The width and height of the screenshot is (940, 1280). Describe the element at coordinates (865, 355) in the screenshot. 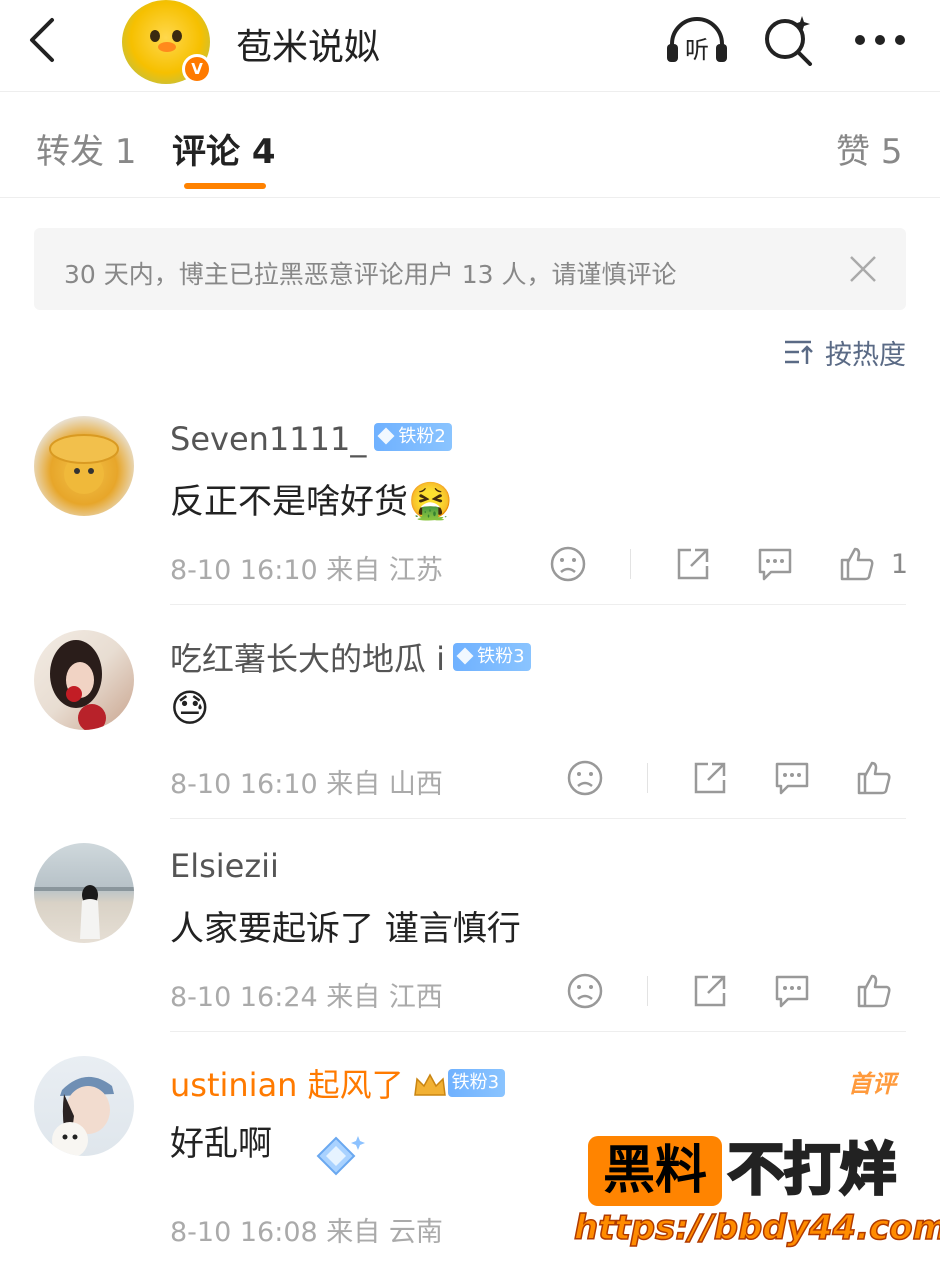

I see `sort-label: 按热度` at that location.